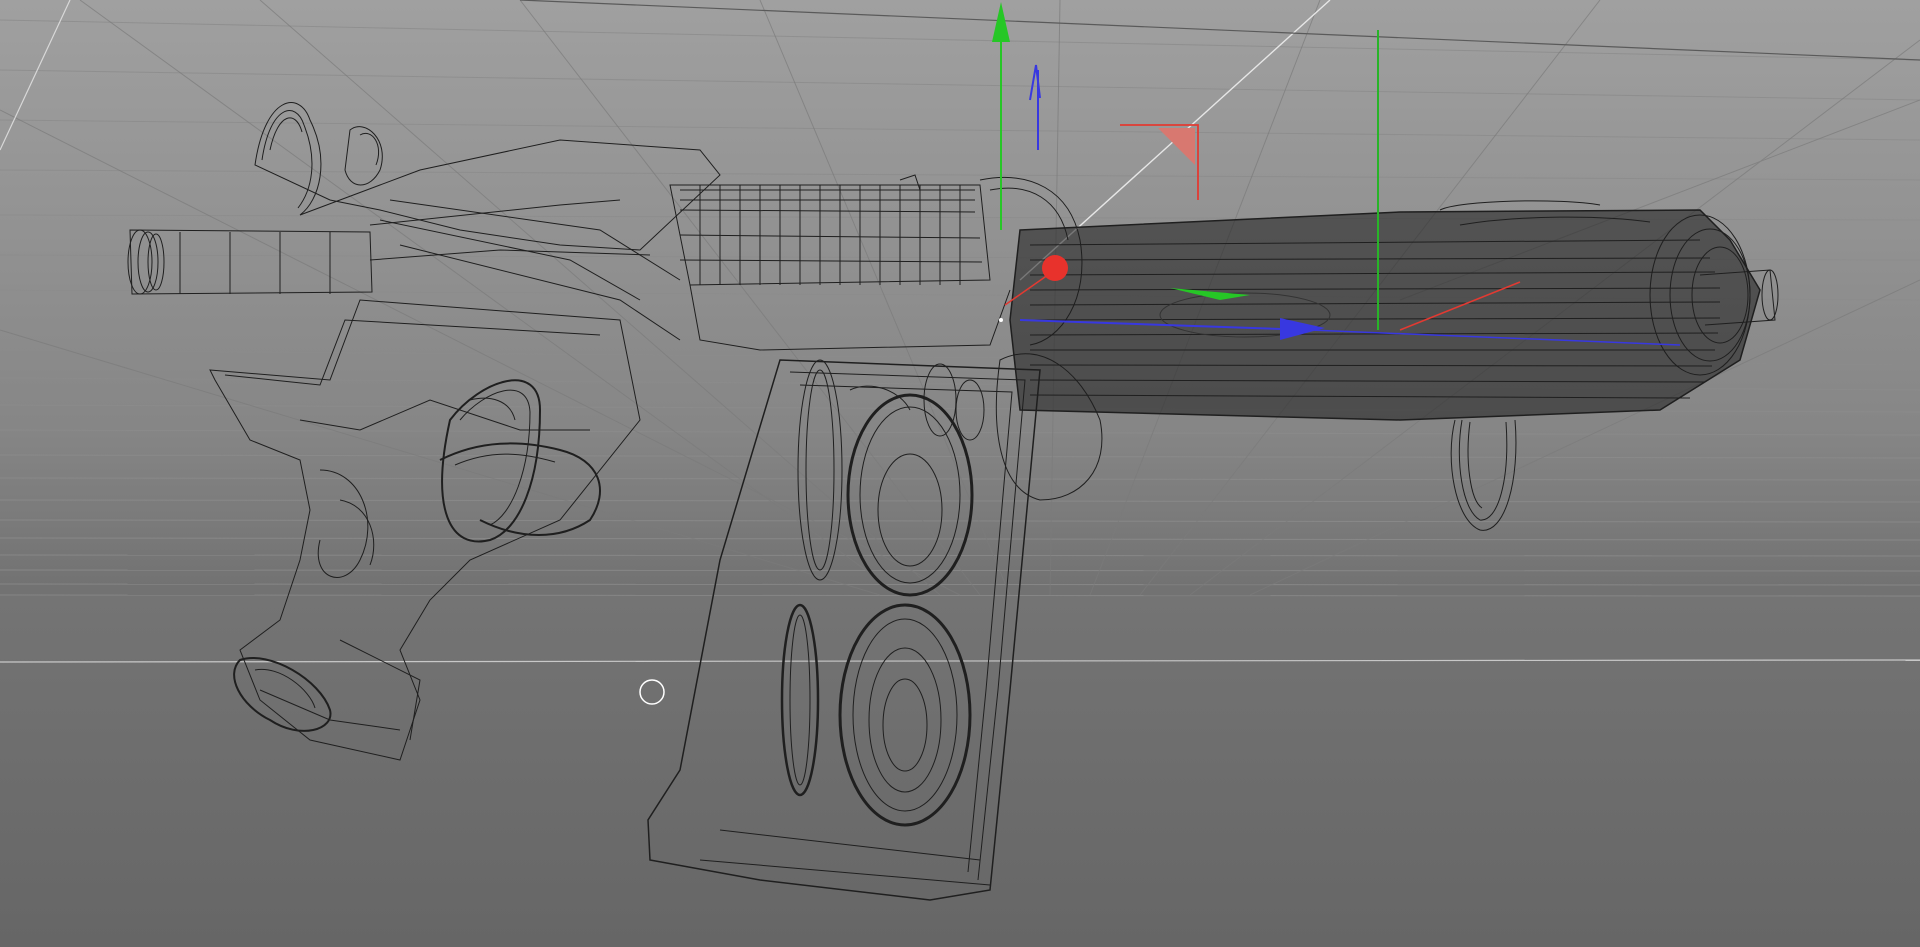 The width and height of the screenshot is (1920, 947). I want to click on pivot-point, so click(1055, 268).